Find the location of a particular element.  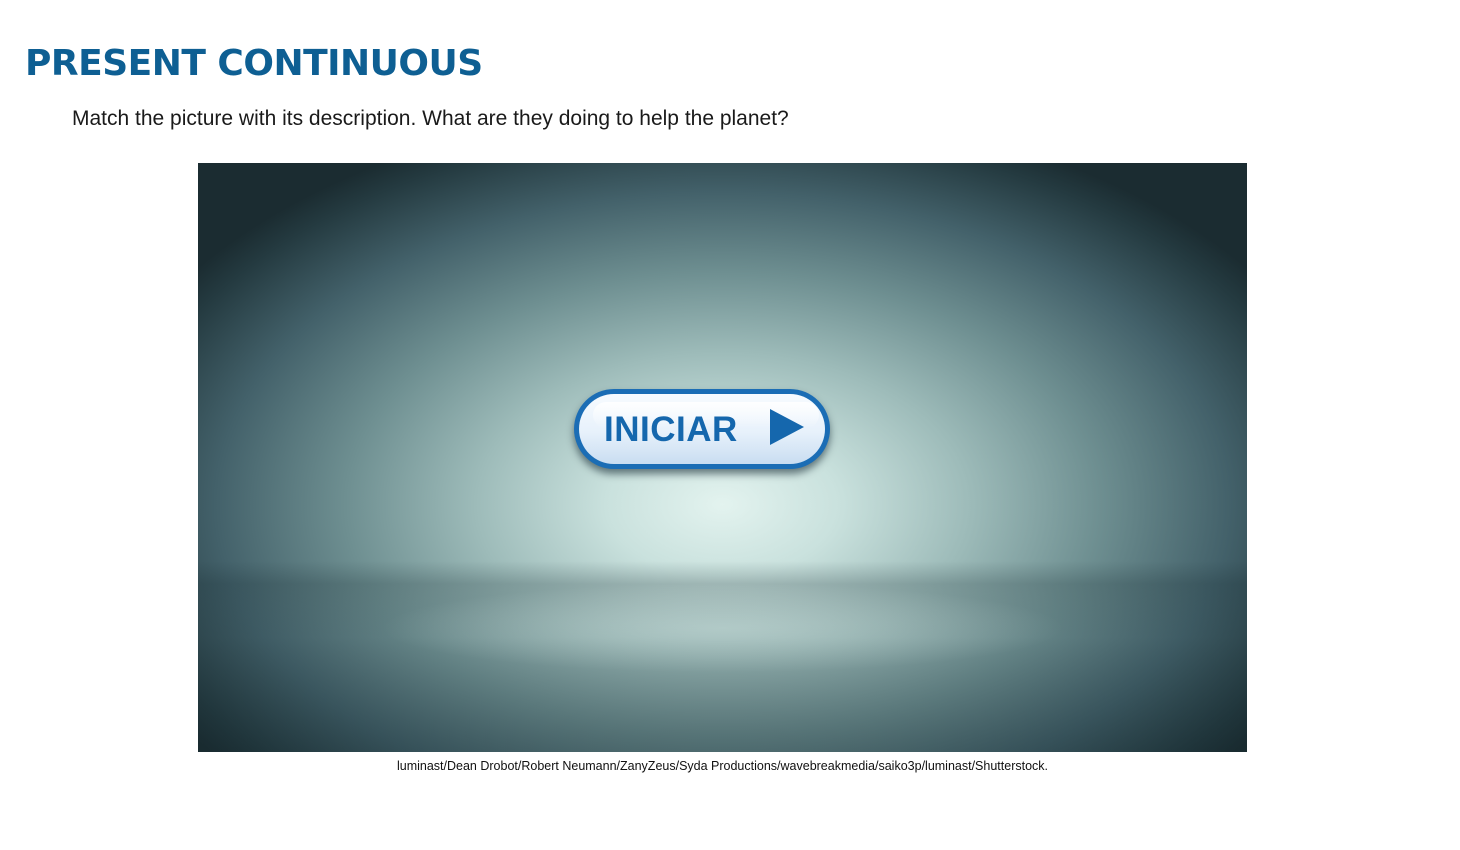

start-button-label: INICIAR is located at coordinates (671, 429).